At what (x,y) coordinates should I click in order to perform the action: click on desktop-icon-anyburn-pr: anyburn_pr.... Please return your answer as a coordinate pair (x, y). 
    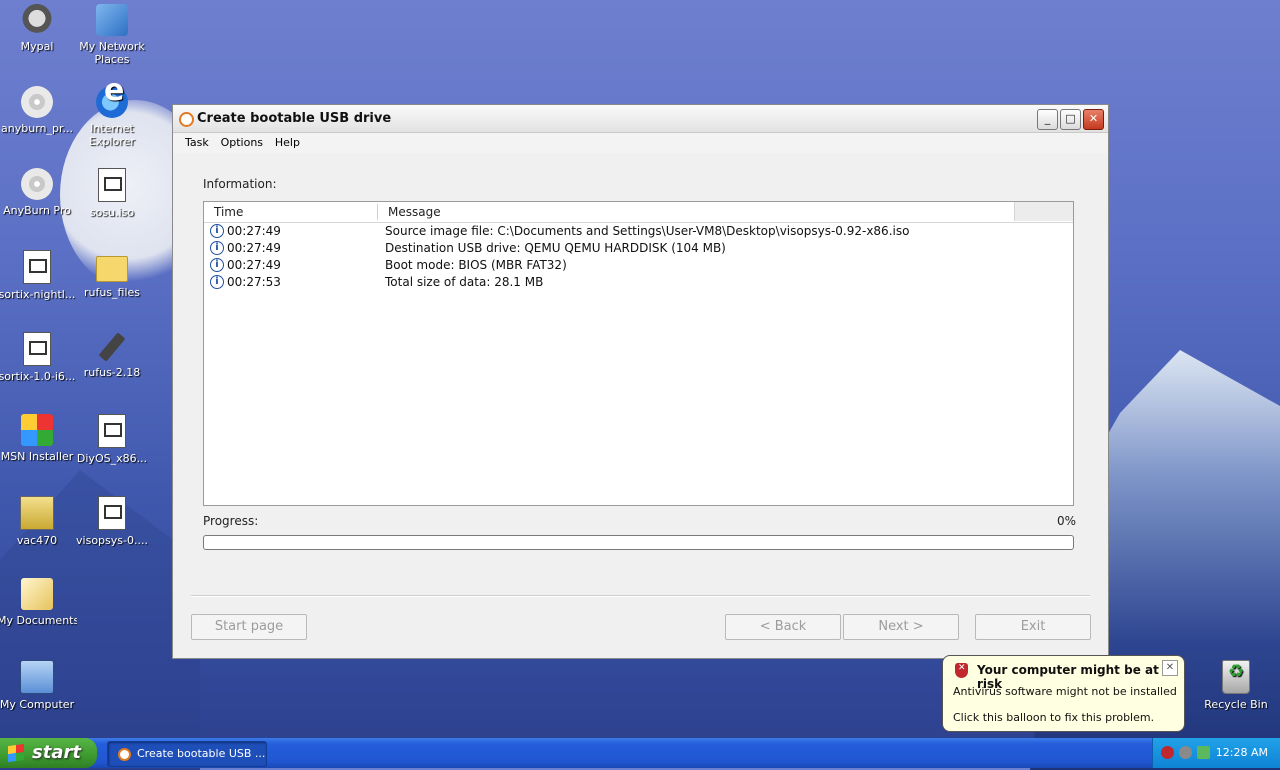
    Looking at the image, I should click on (38, 110).